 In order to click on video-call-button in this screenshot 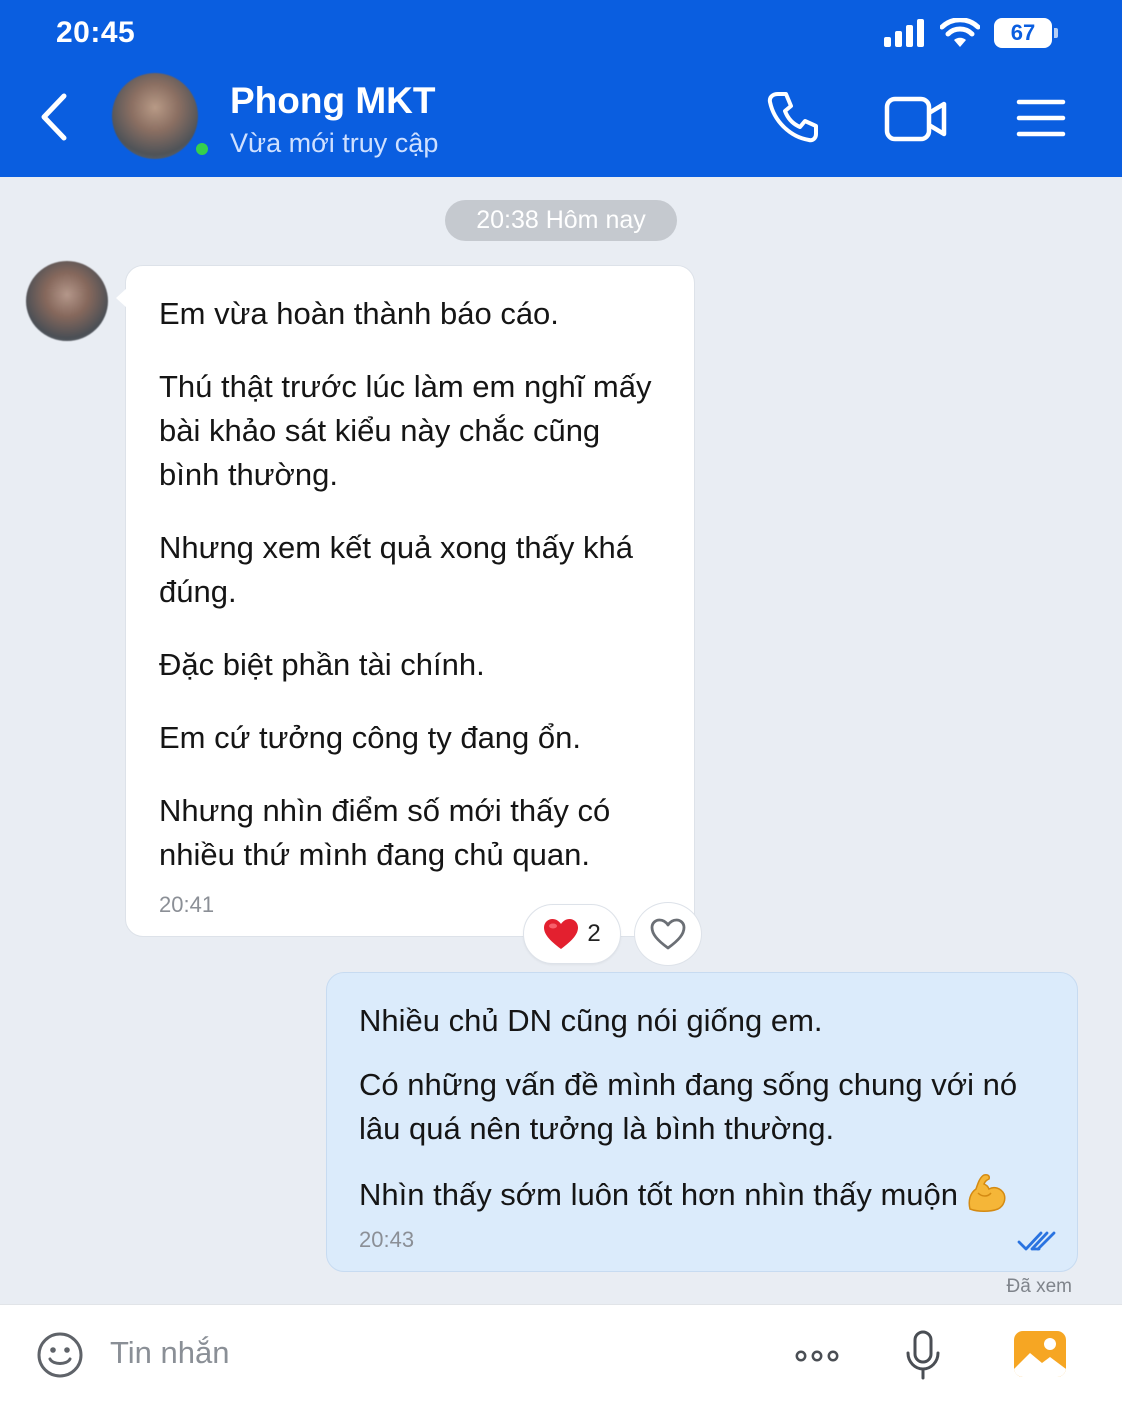, I will do `click(916, 121)`.